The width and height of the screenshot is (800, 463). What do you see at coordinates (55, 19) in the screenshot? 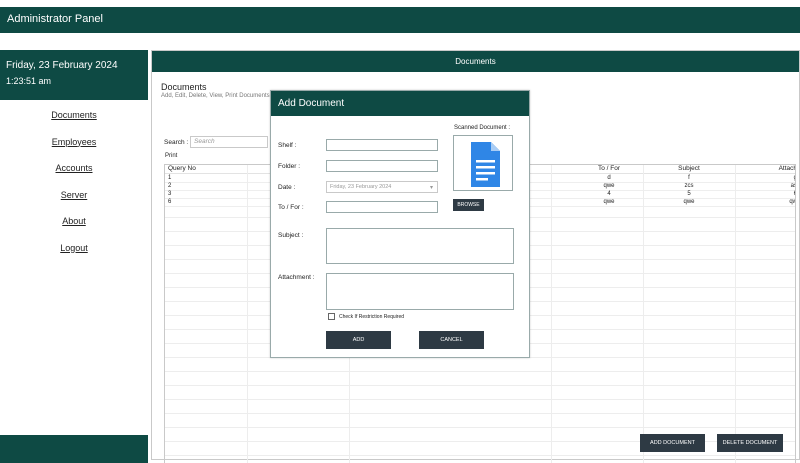
I see `app-title: Administrator Panel` at bounding box center [55, 19].